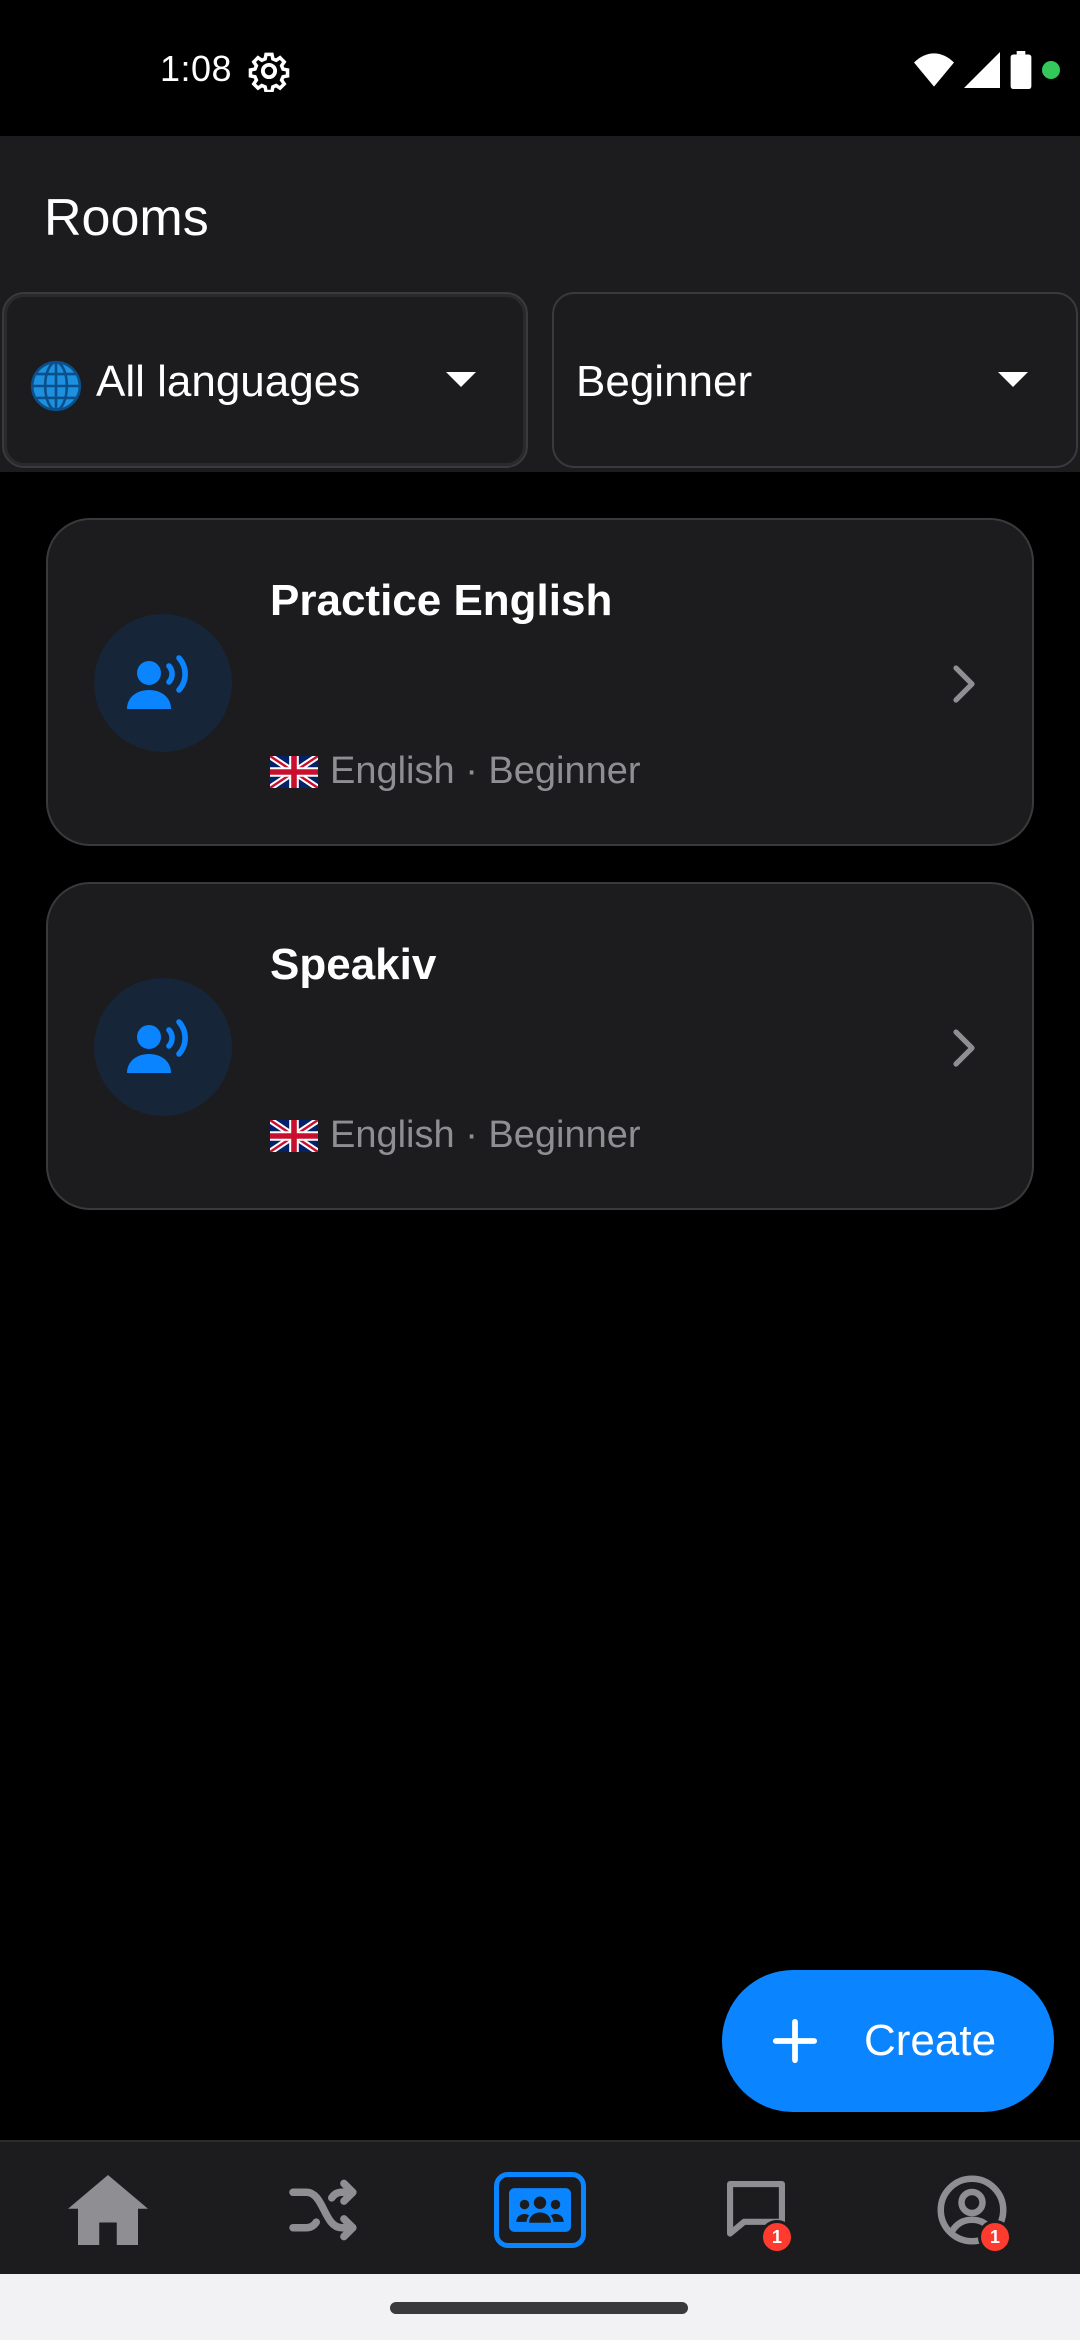 This screenshot has height=2340, width=1080. I want to click on rooms-icon, so click(540, 2210).